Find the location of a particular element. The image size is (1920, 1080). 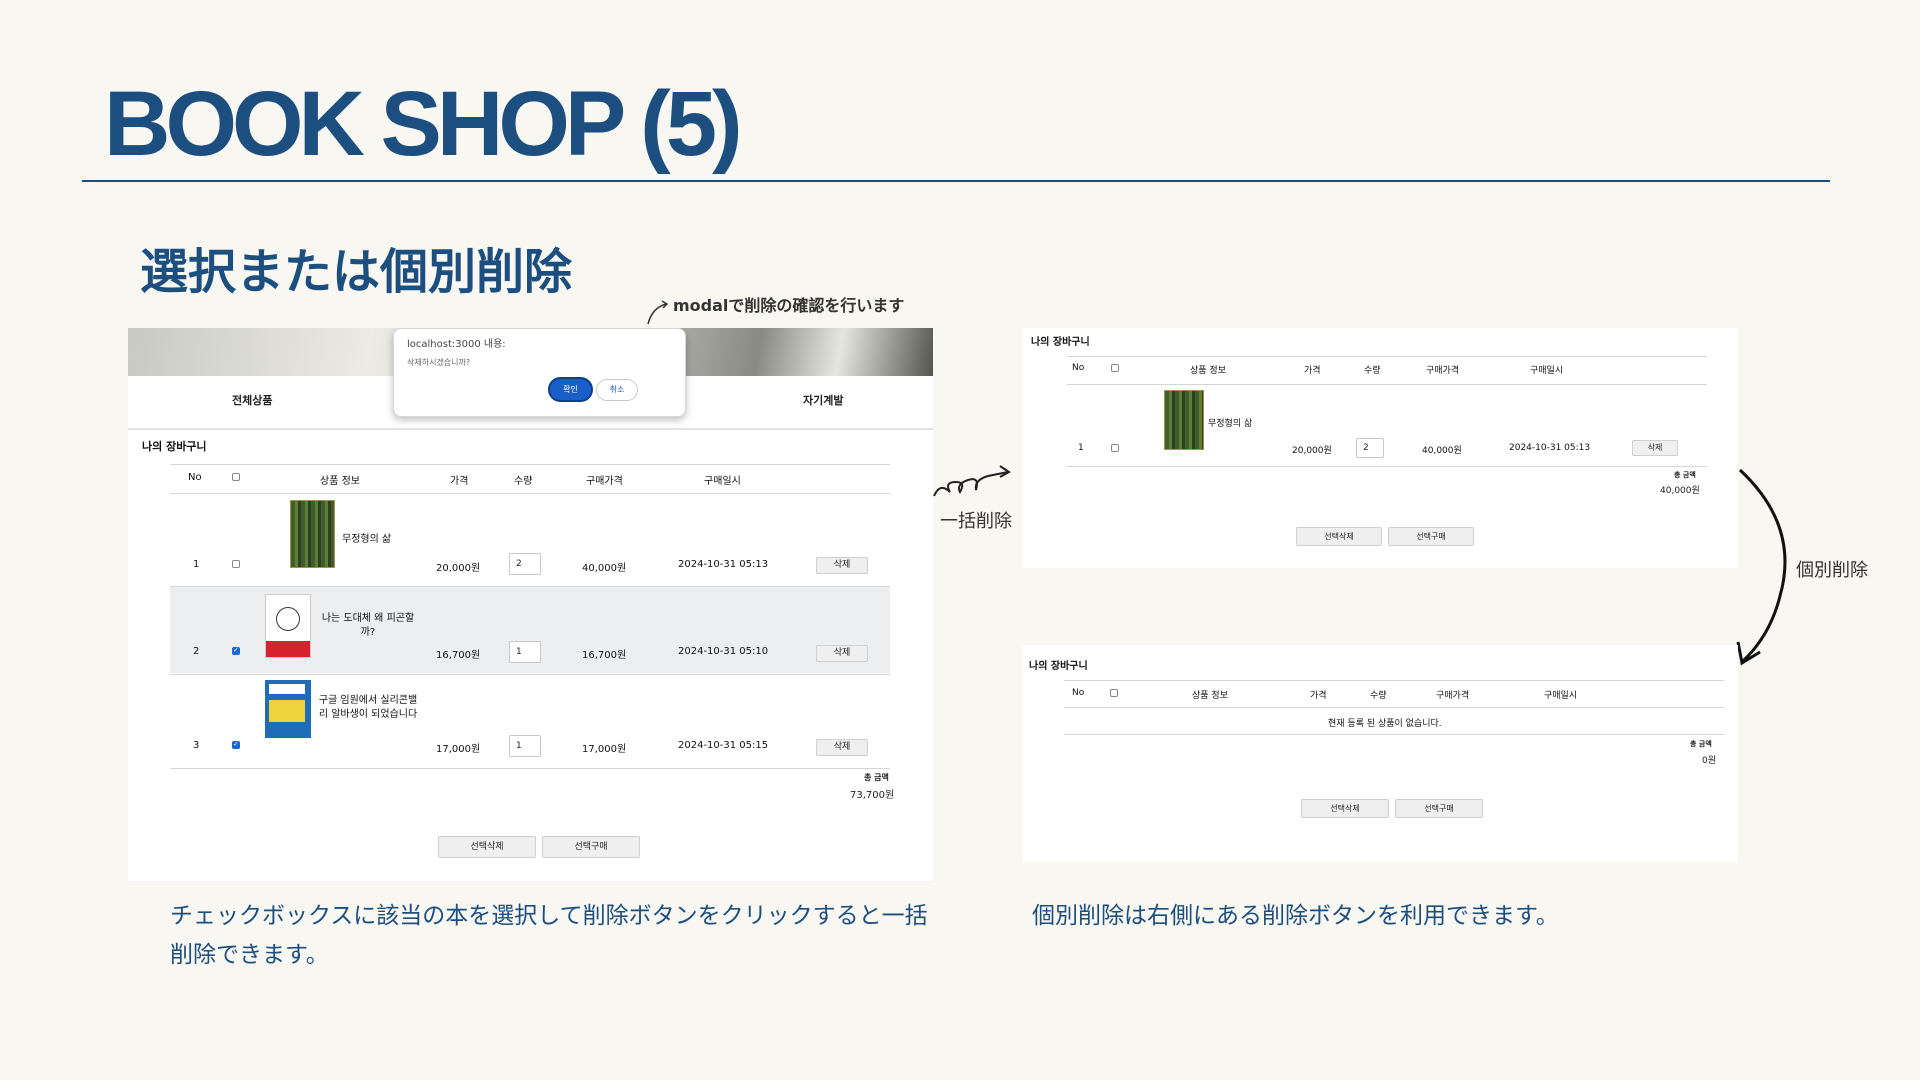

total-amount: 0원 is located at coordinates (1709, 761).